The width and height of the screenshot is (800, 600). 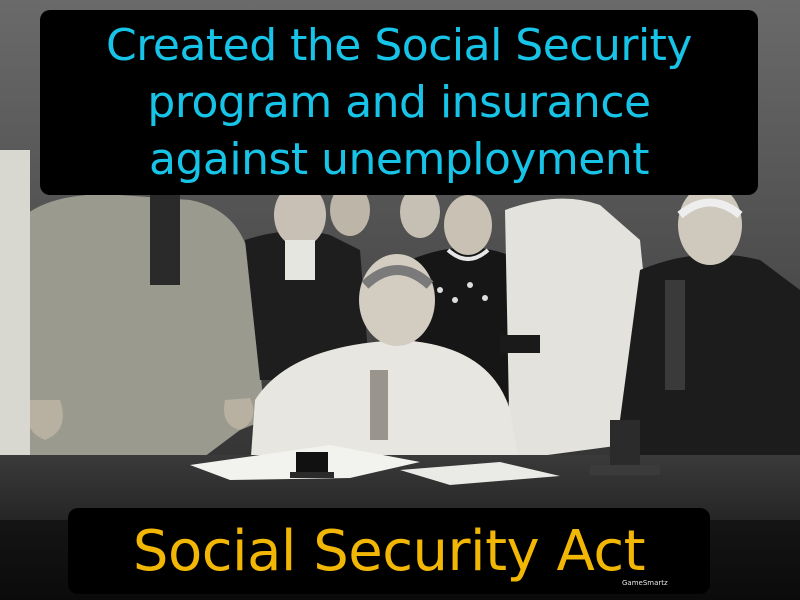 What do you see at coordinates (399, 45) in the screenshot?
I see `caption-line-1: Created the Social Security` at bounding box center [399, 45].